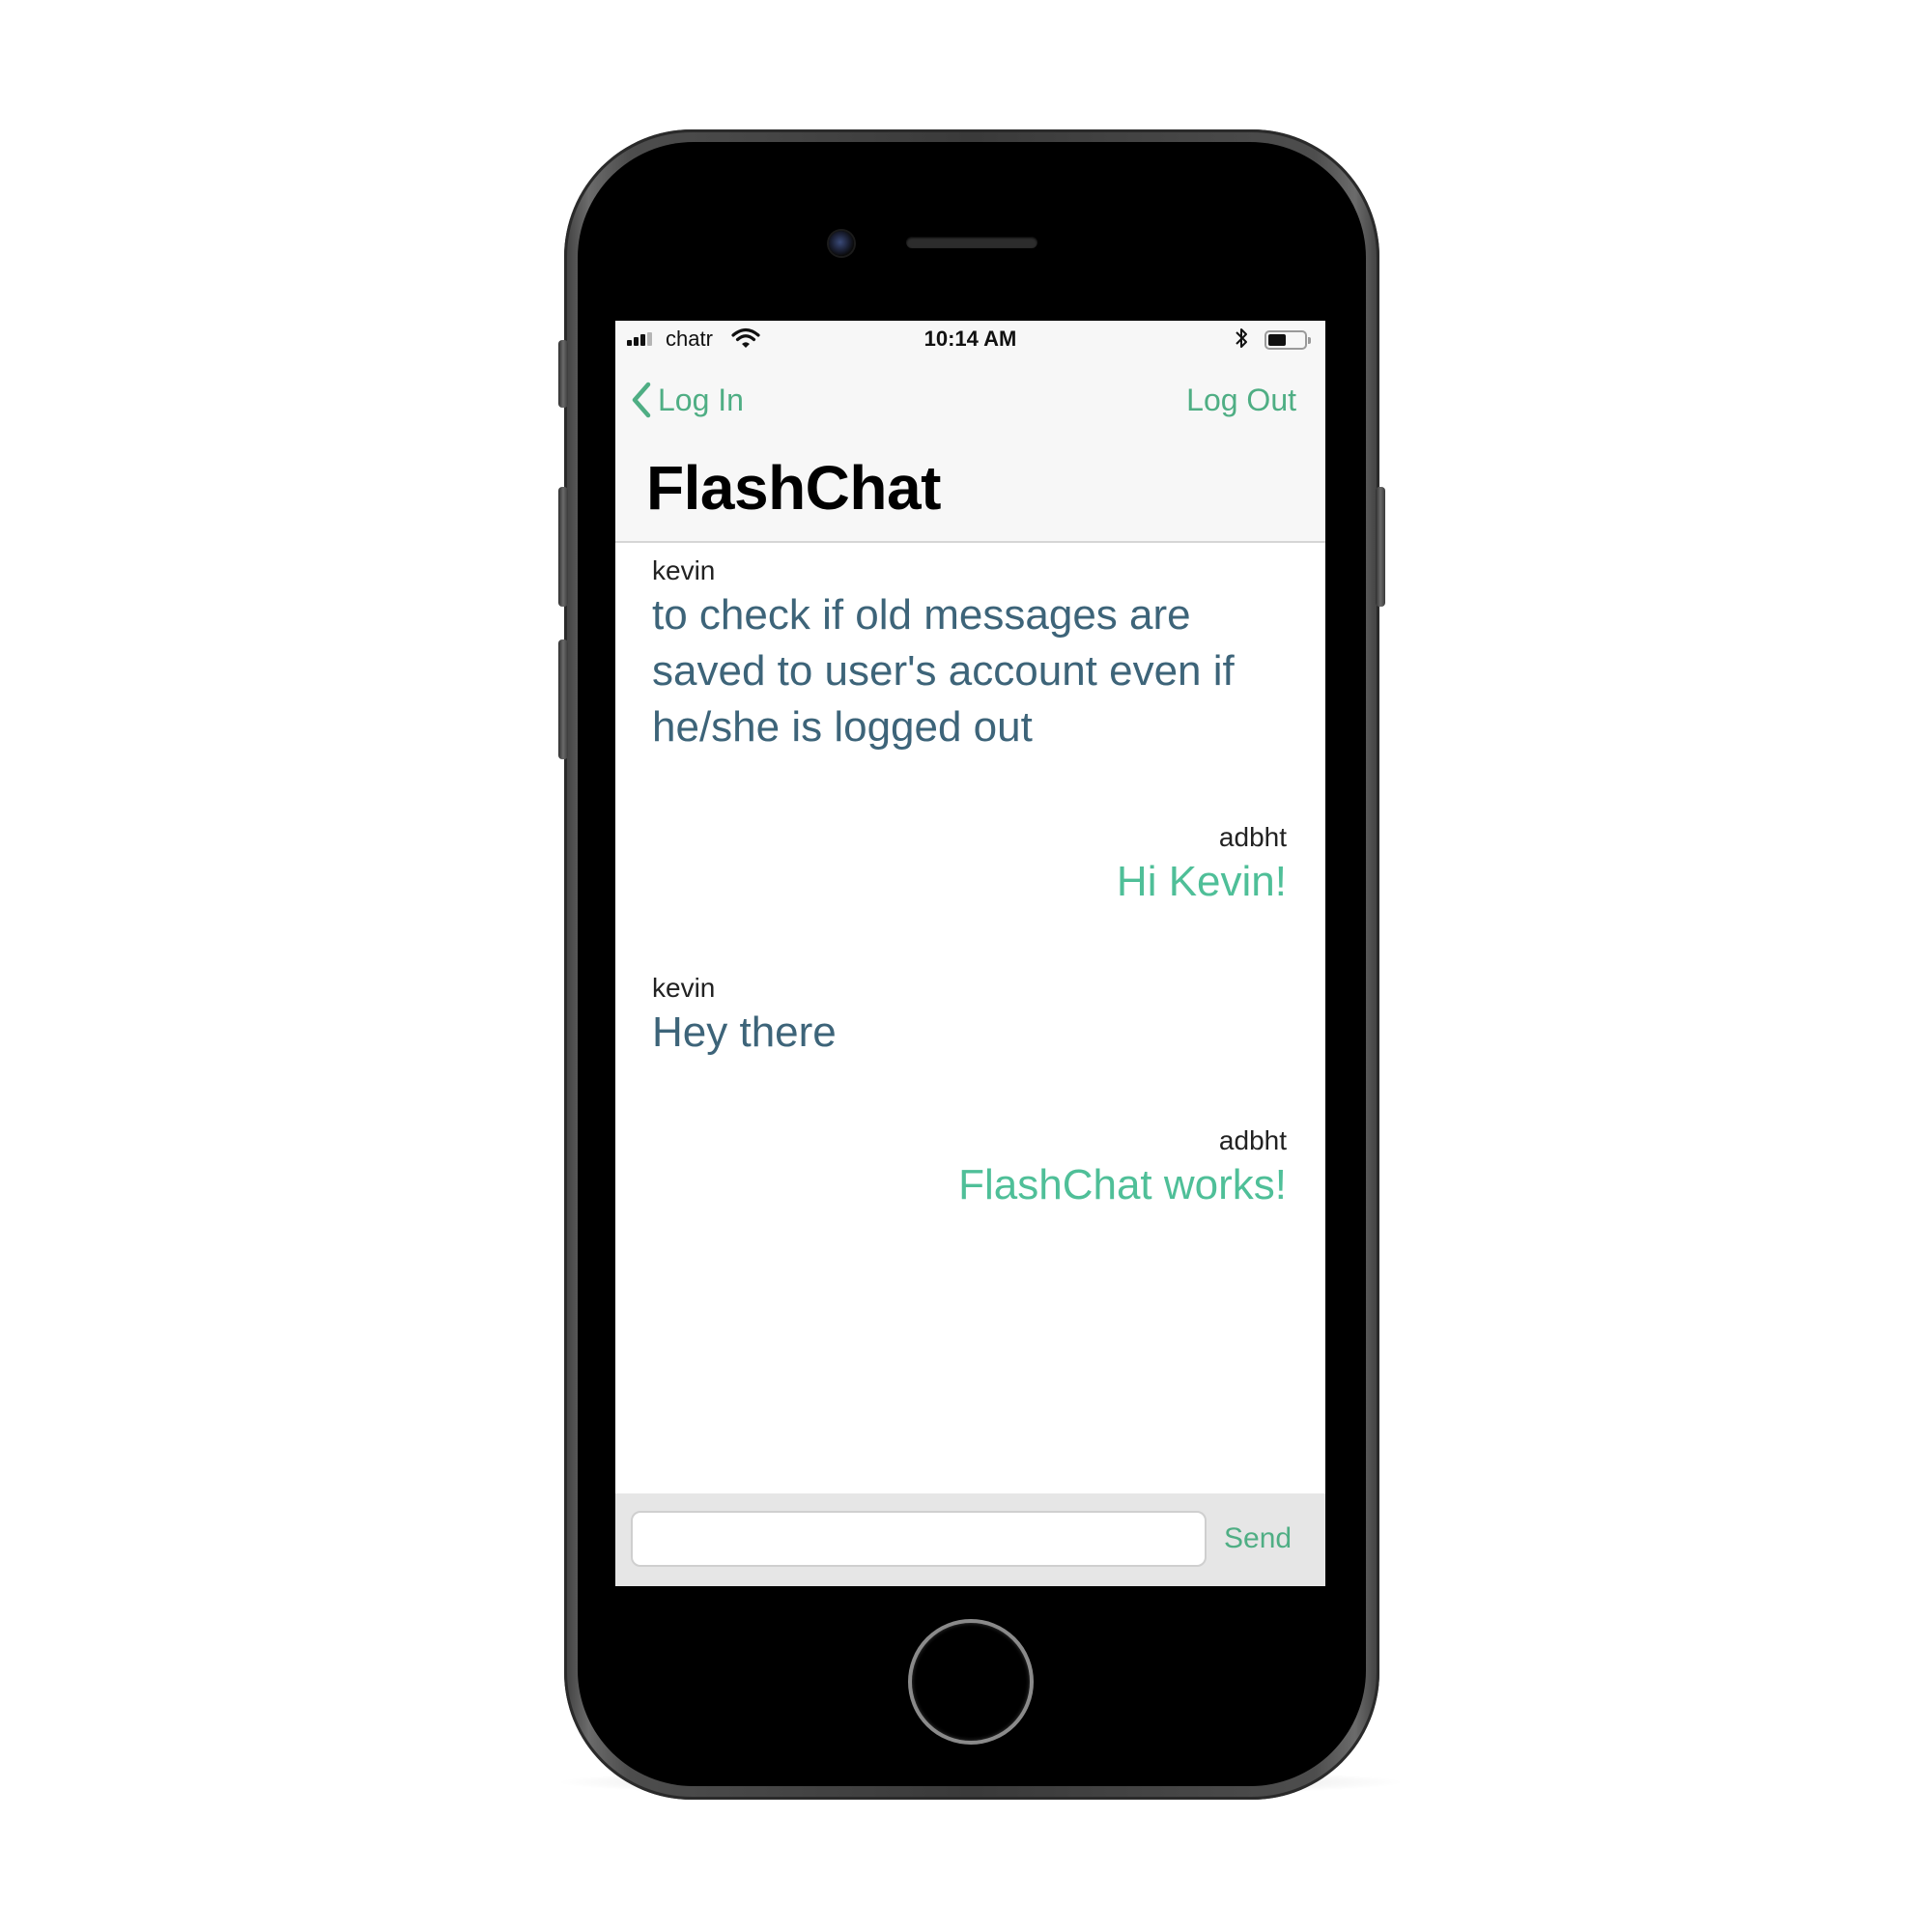 This screenshot has width=1932, height=1932. Describe the element at coordinates (919, 1539) in the screenshot. I see `message-input` at that location.